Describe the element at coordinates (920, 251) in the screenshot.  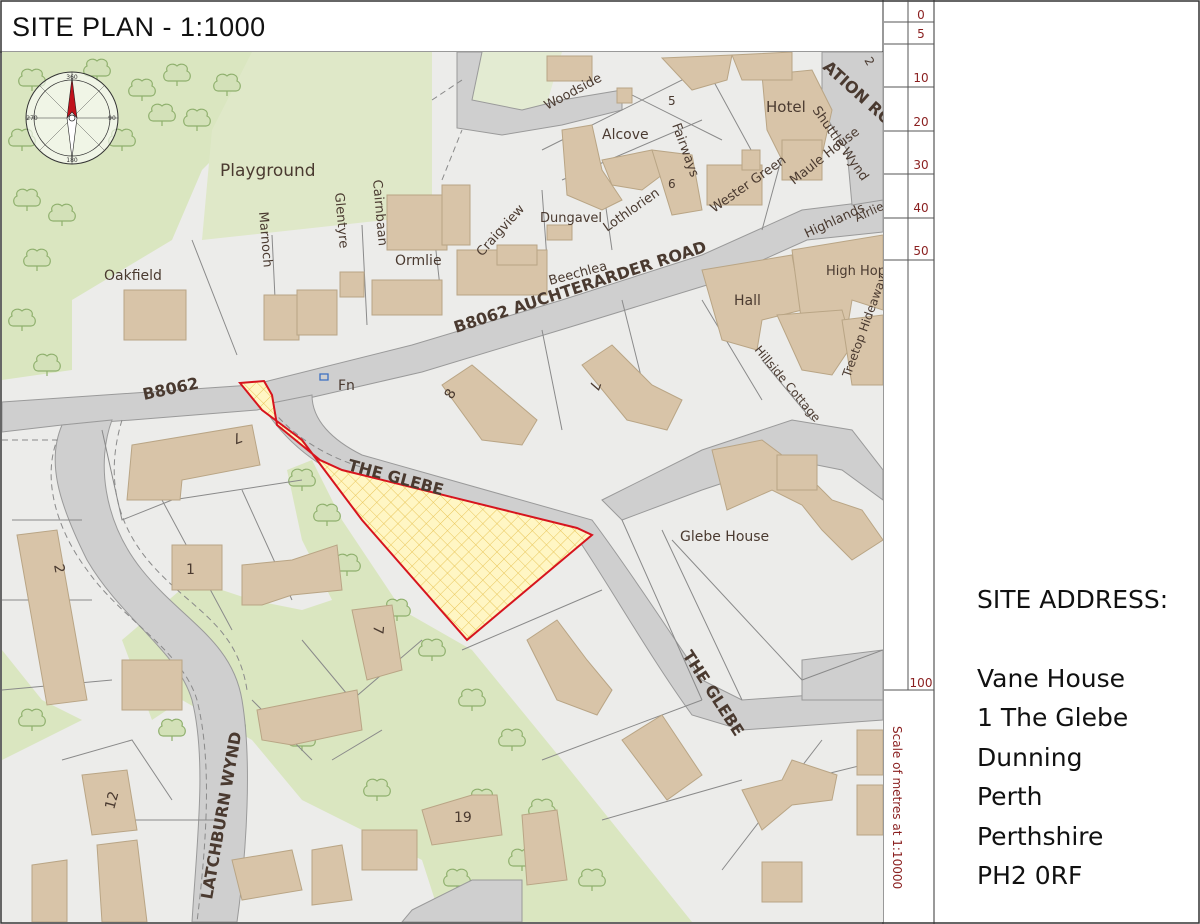
I see `scale-tick-50: 50` at that location.